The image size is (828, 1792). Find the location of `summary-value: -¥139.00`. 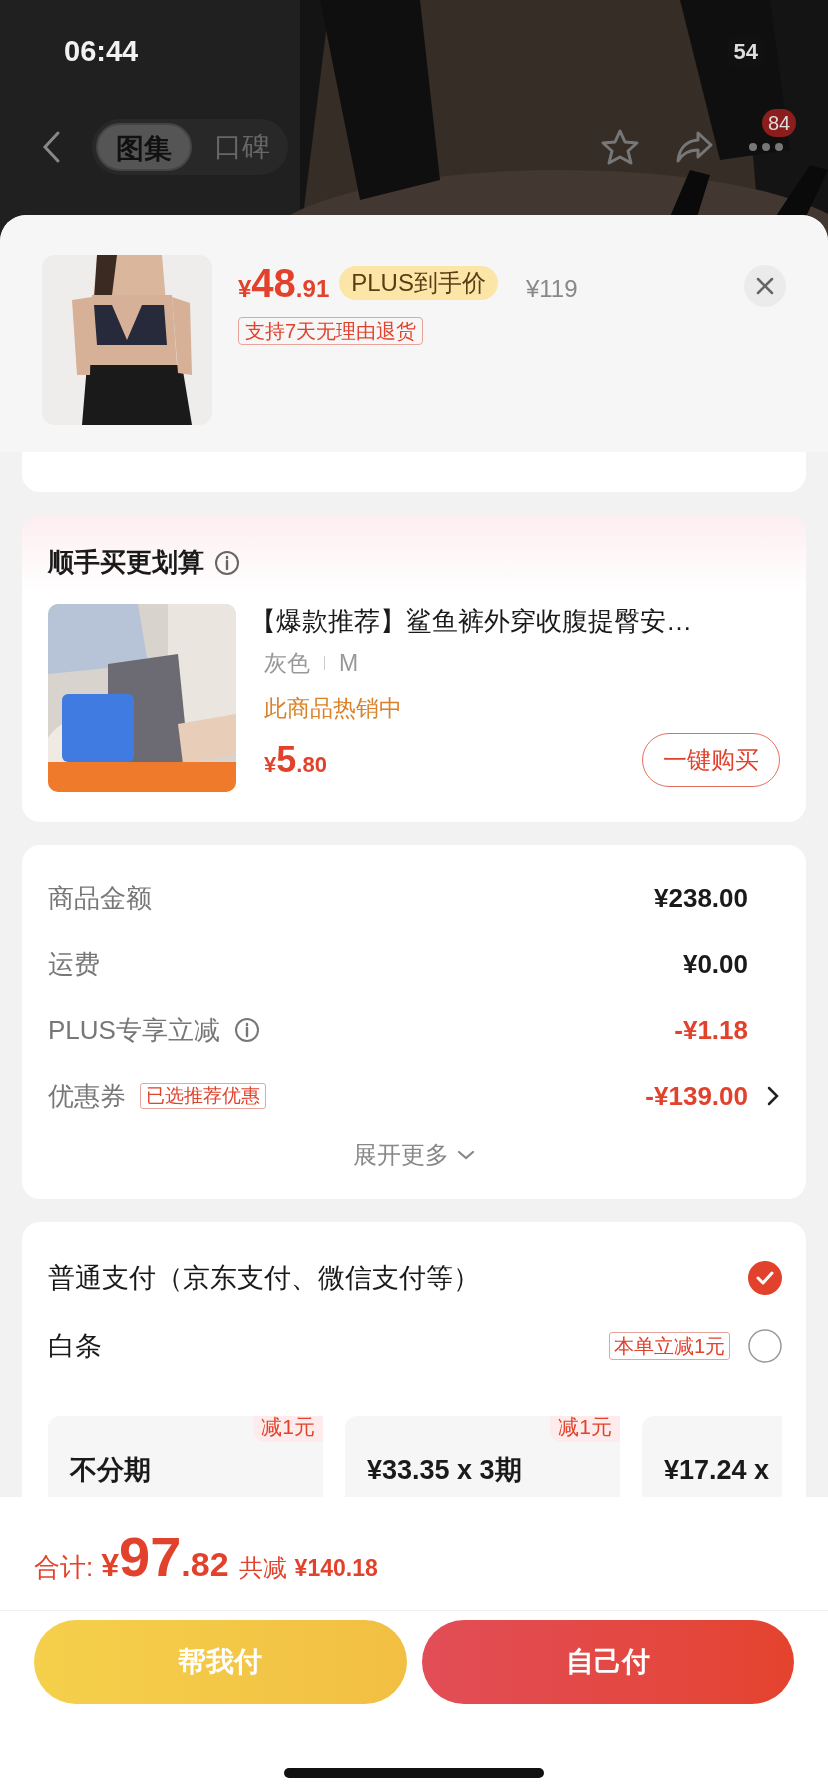

summary-value: -¥139.00 is located at coordinates (696, 1096).